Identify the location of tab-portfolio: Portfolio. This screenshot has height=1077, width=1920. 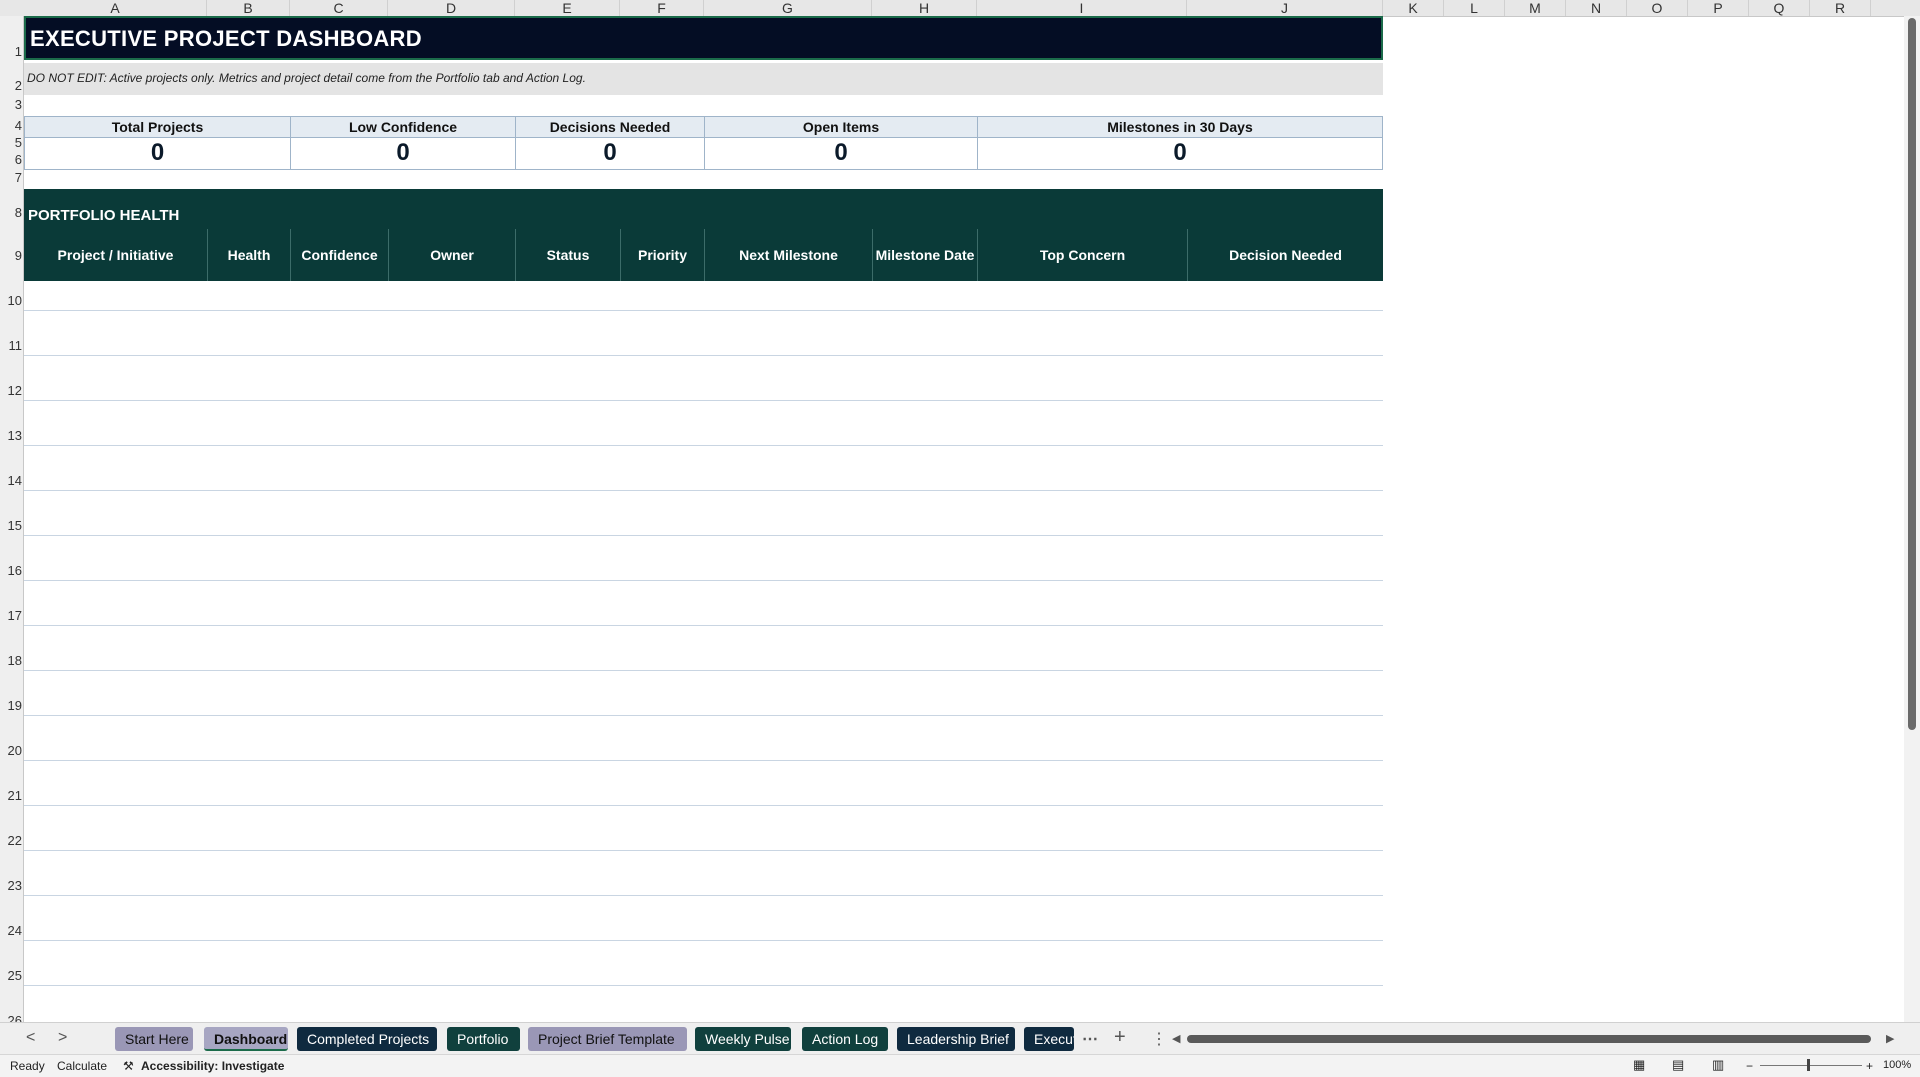
(483, 1039).